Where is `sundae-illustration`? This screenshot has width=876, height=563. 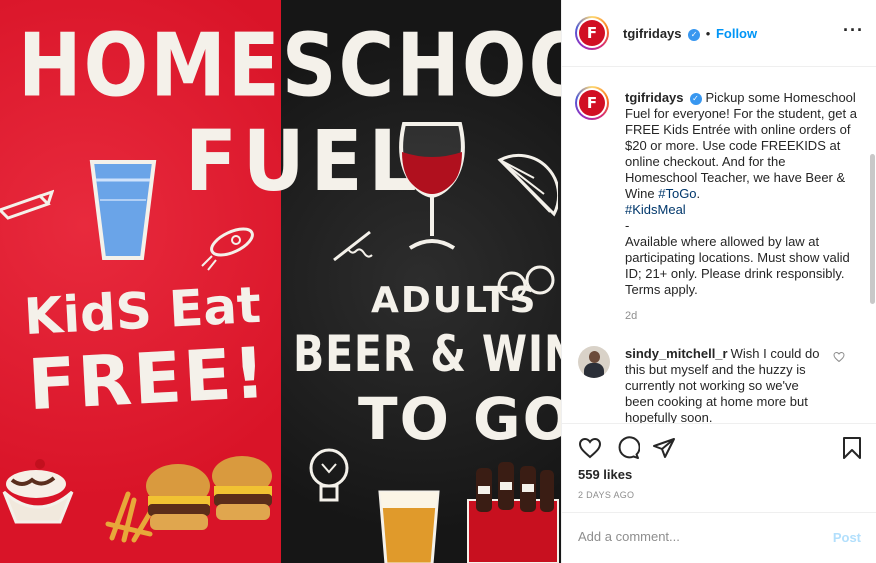 sundae-illustration is located at coordinates (38, 491).